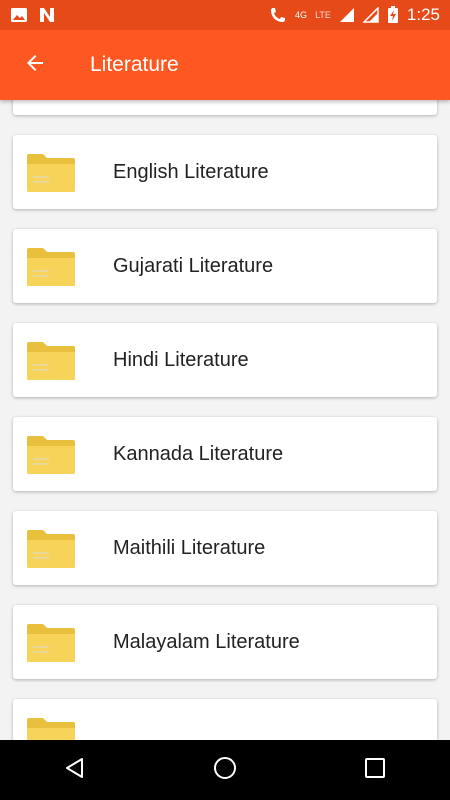 The height and width of the screenshot is (800, 450). I want to click on lte-indicator: LTE, so click(323, 15).